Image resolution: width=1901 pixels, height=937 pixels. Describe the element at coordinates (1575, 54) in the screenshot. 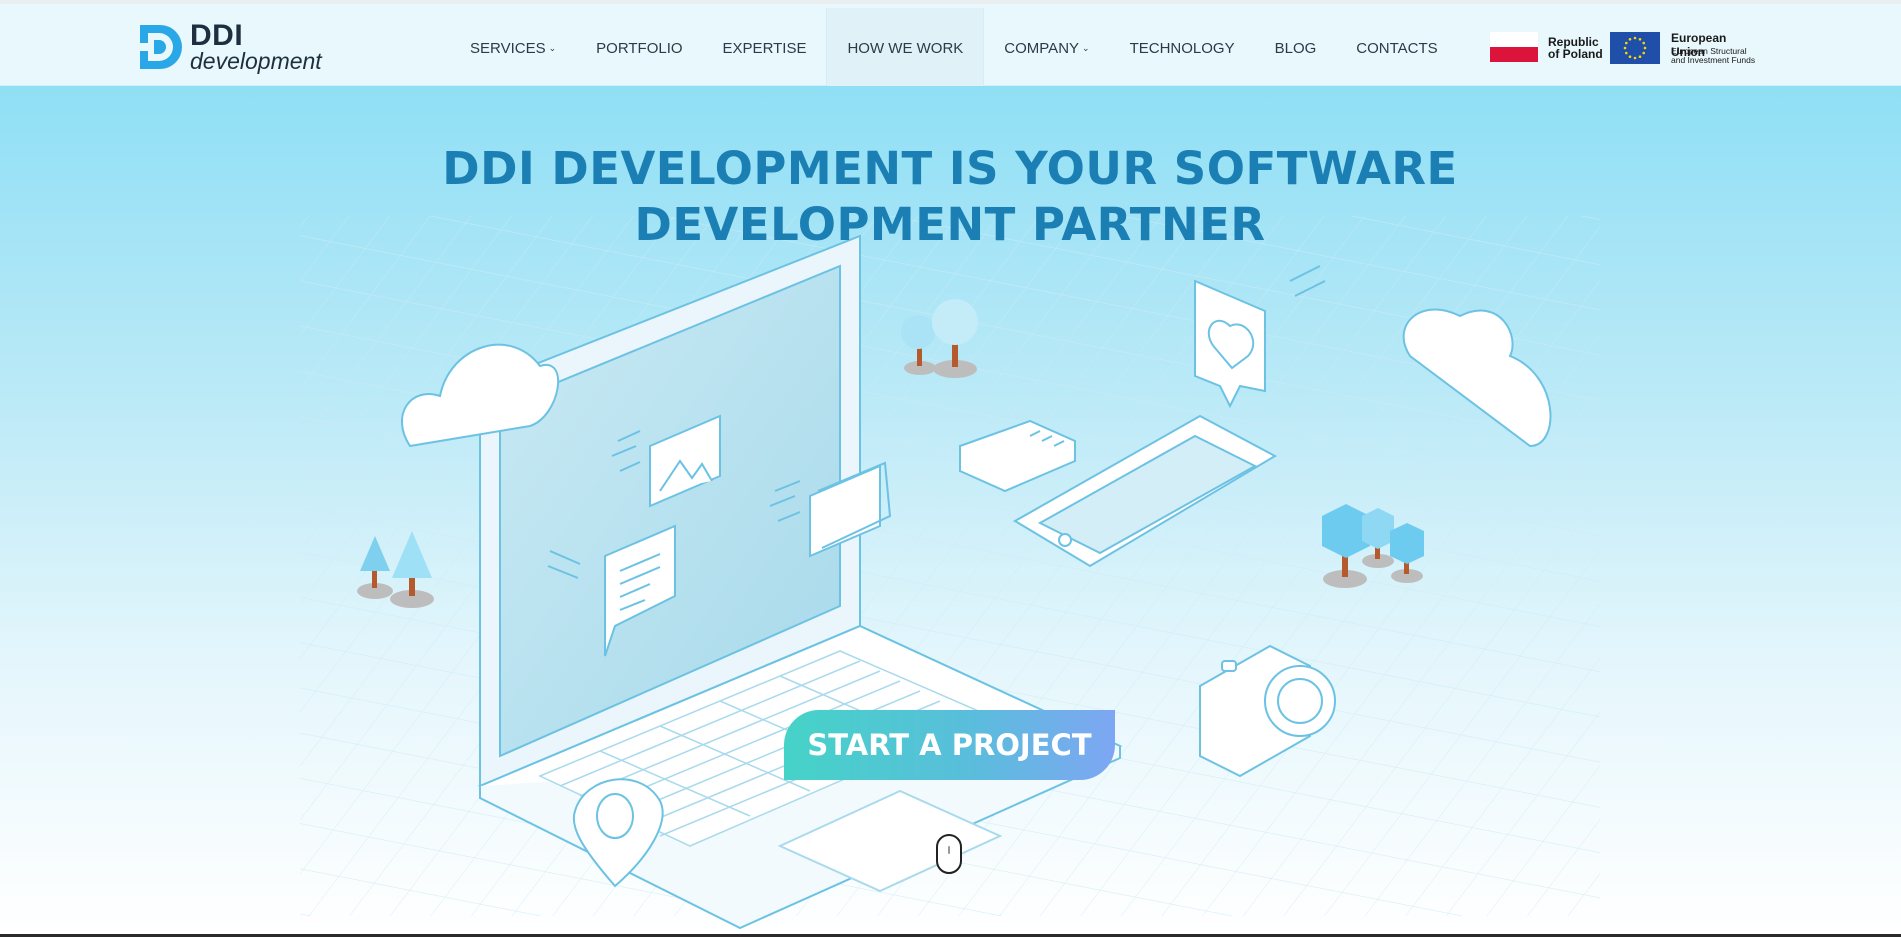

I see `poland-line2: of Poland` at that location.